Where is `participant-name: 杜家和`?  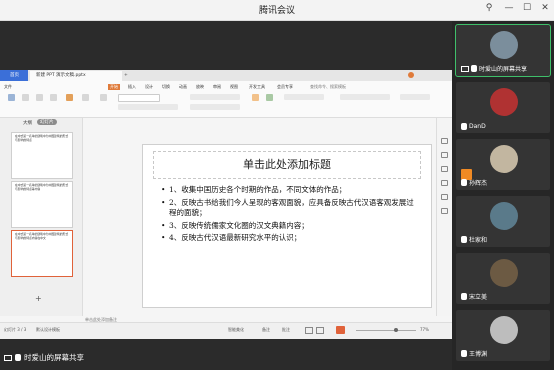
participant-name: 杜家和 is located at coordinates (478, 240).